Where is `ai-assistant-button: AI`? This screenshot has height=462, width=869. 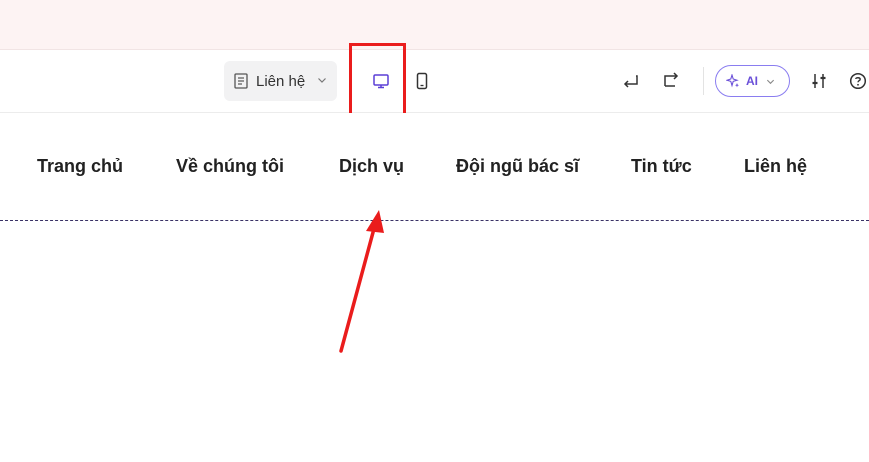 ai-assistant-button: AI is located at coordinates (752, 81).